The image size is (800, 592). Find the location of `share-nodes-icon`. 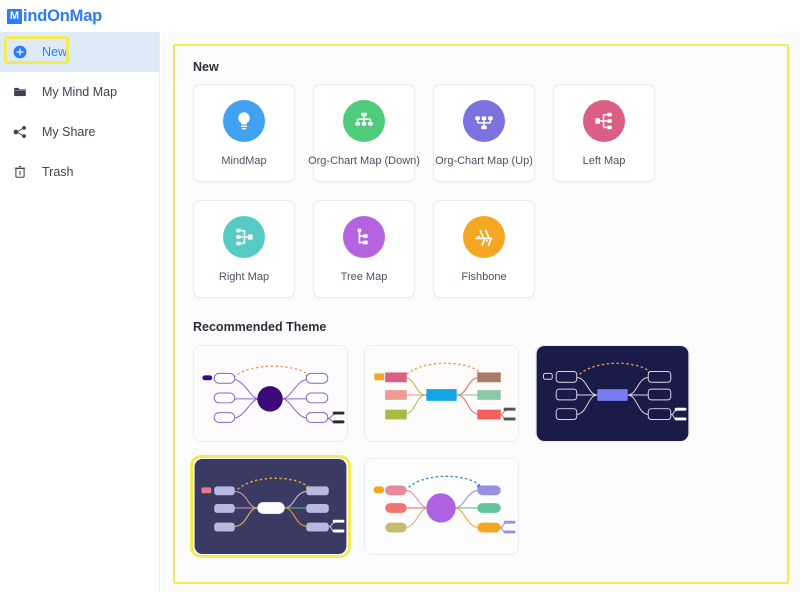

share-nodes-icon is located at coordinates (20, 132).